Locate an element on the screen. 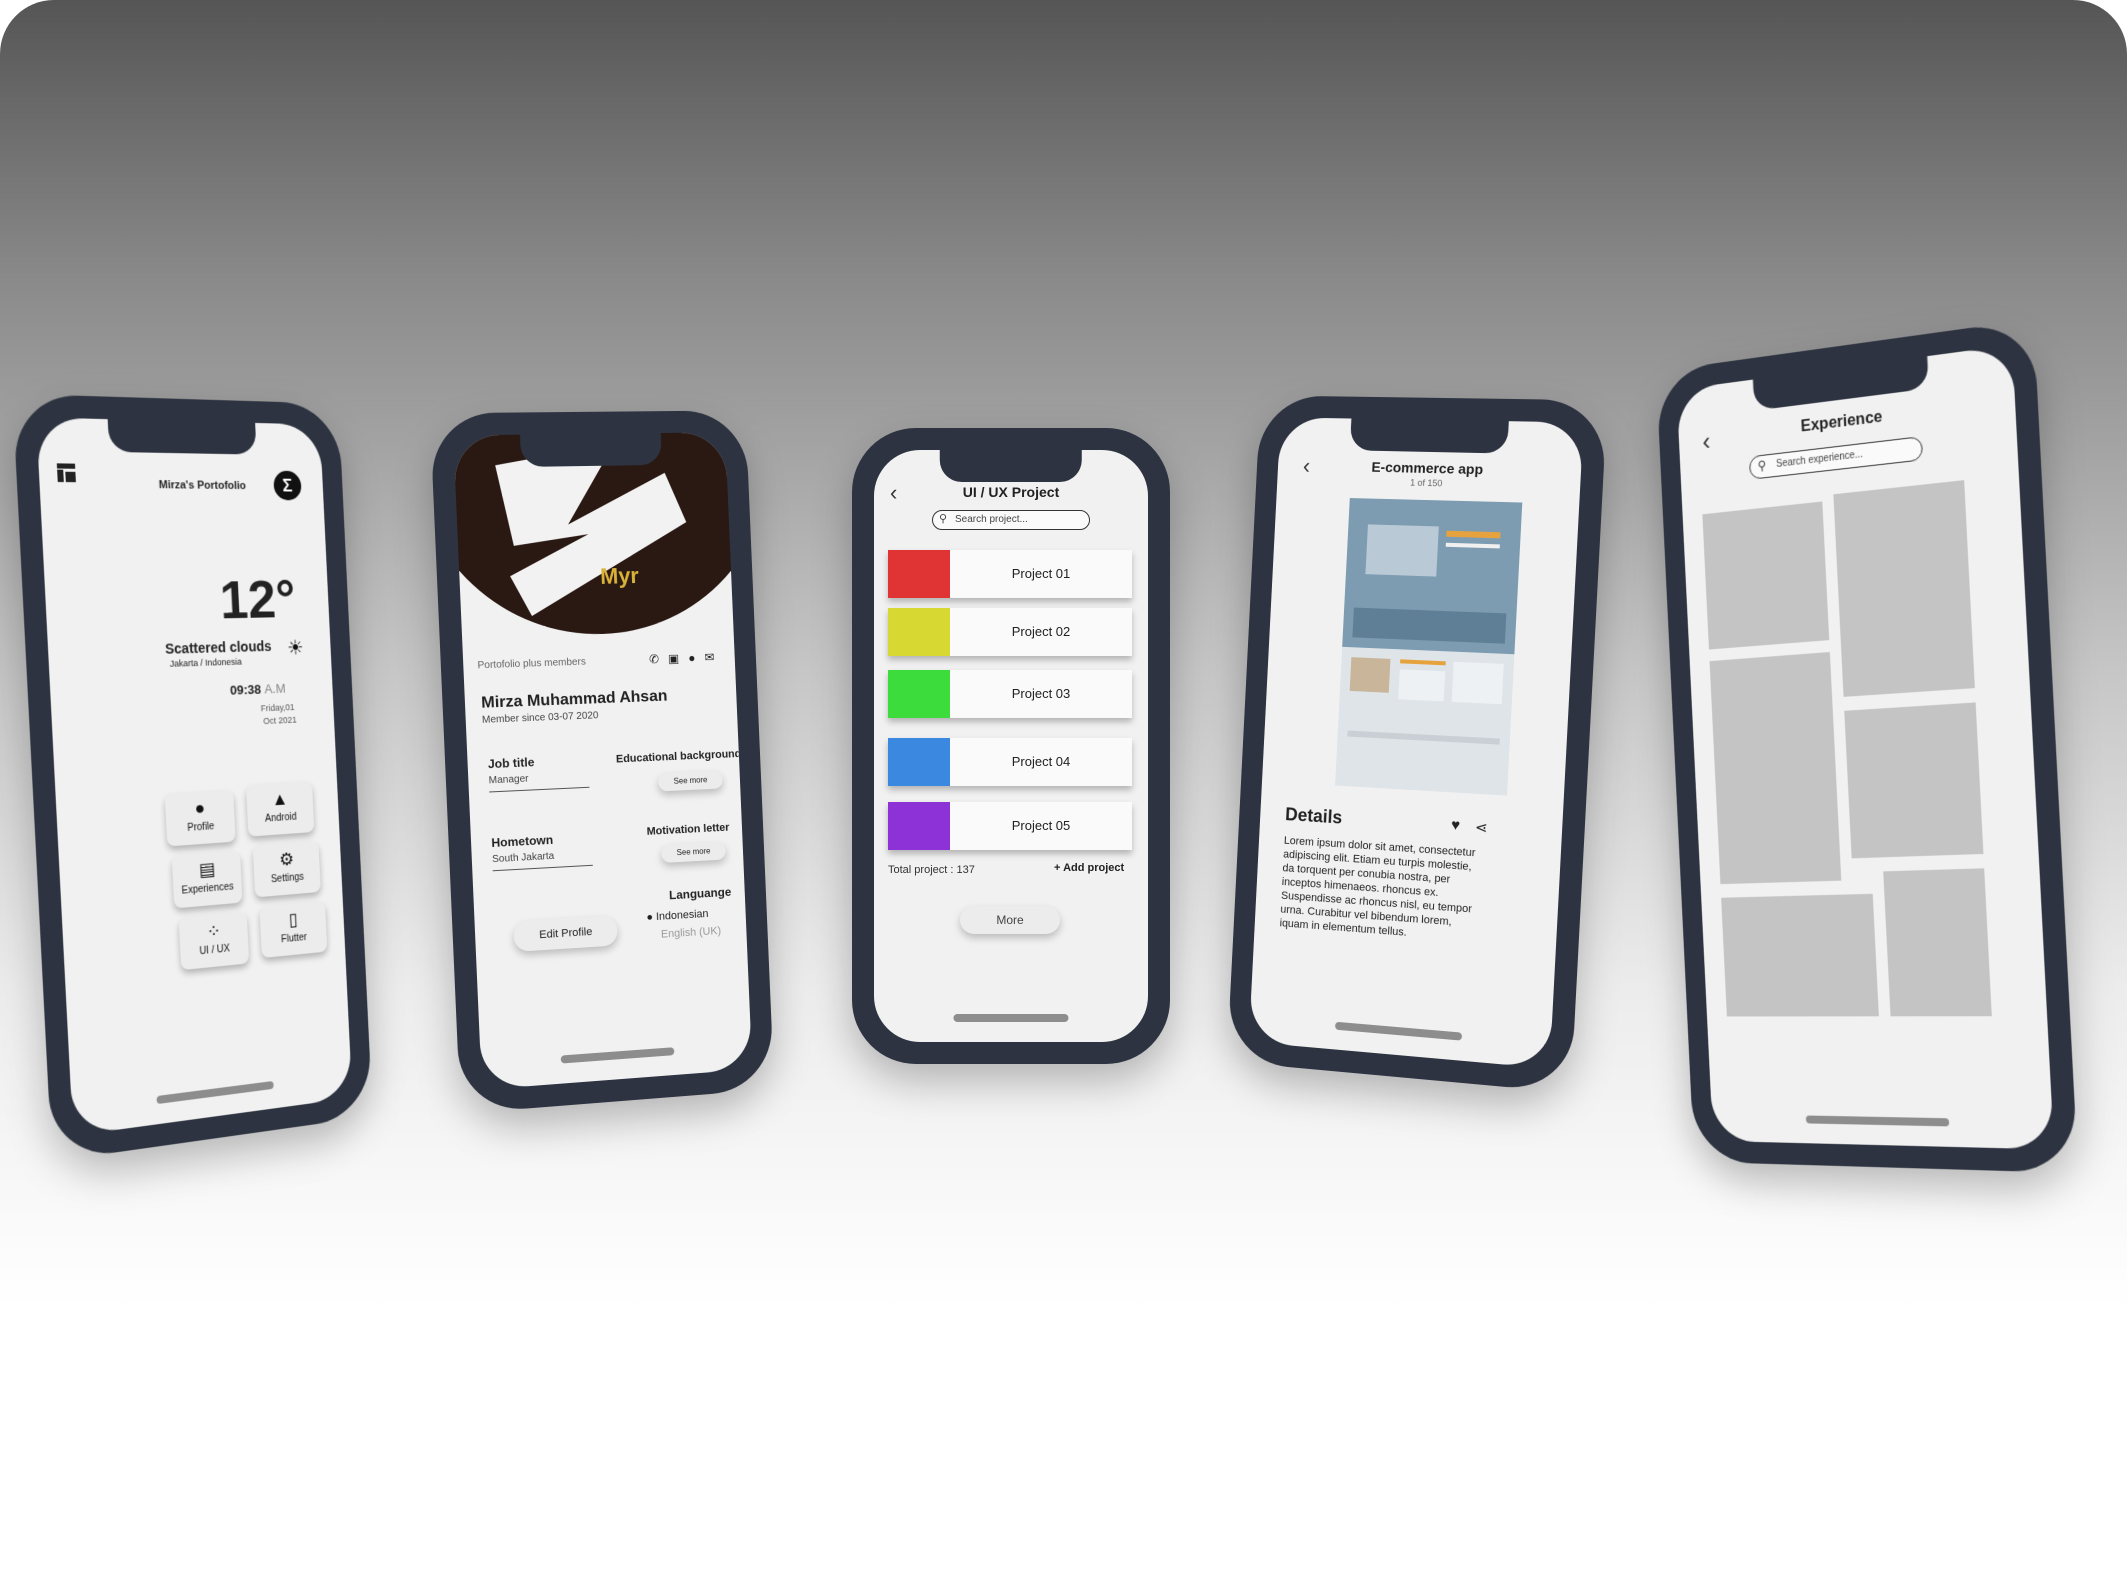 The width and height of the screenshot is (2127, 1596). page-title: Experience is located at coordinates (1841, 422).